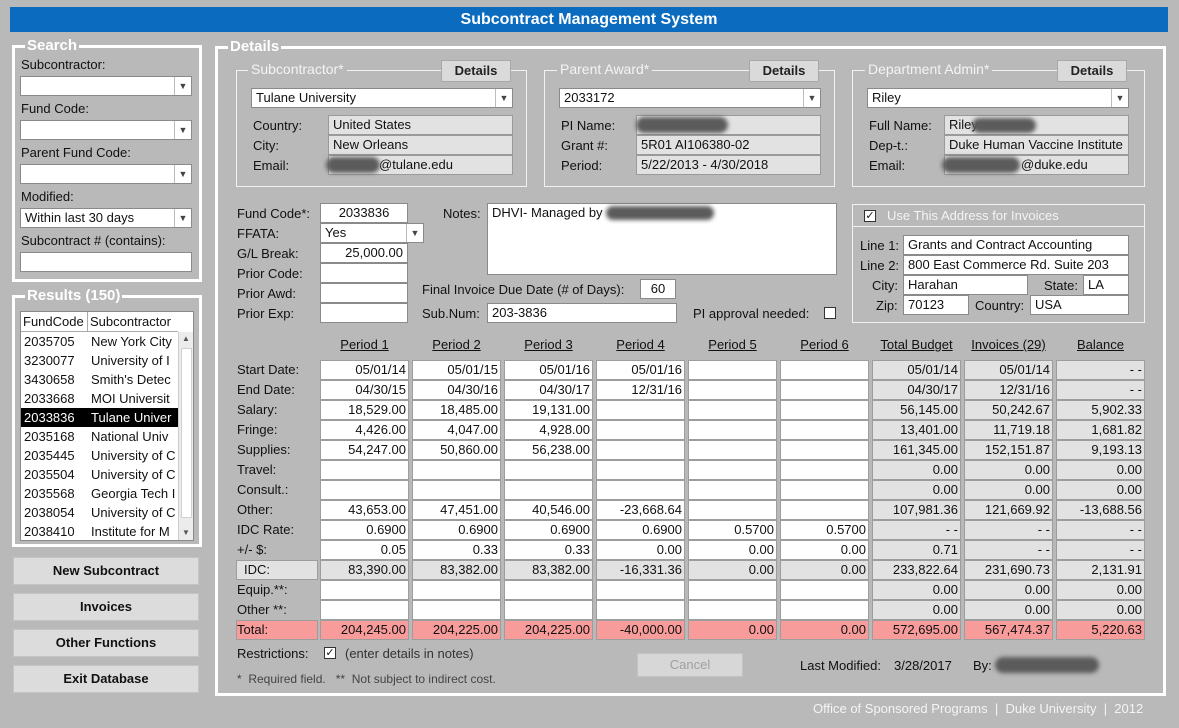 The width and height of the screenshot is (1179, 728). What do you see at coordinates (548, 510) in the screenshot?
I see `budget-cell: 40,546.00` at bounding box center [548, 510].